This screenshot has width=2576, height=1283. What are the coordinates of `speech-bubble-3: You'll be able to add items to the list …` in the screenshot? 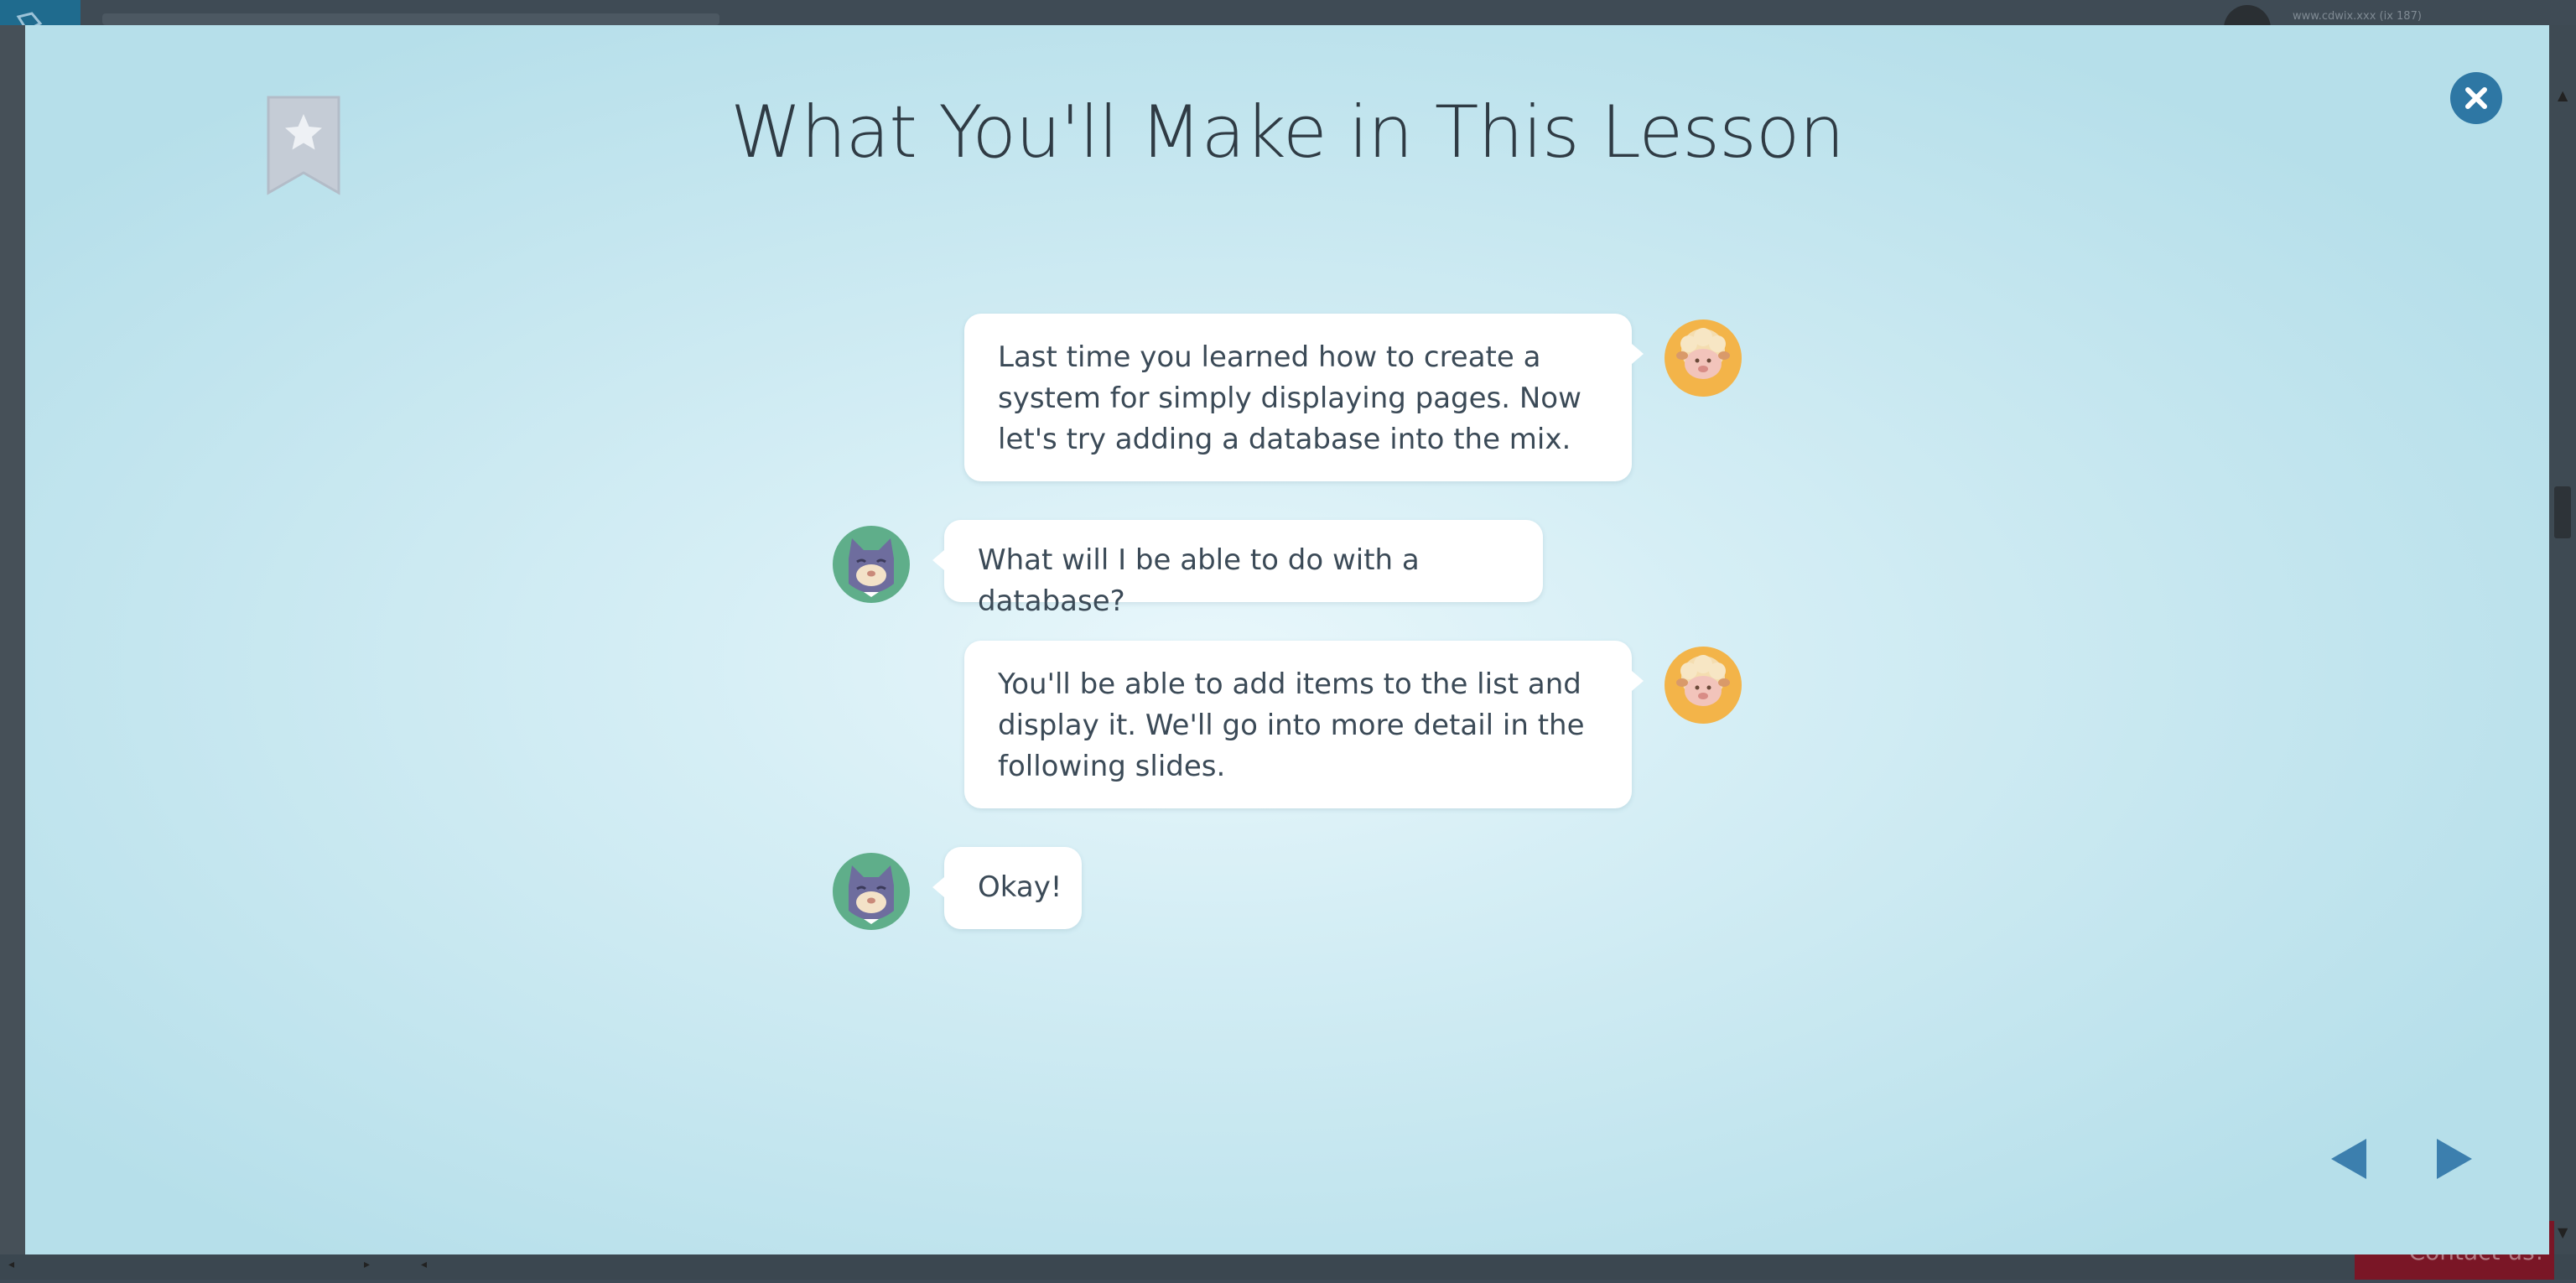 It's located at (1304, 724).